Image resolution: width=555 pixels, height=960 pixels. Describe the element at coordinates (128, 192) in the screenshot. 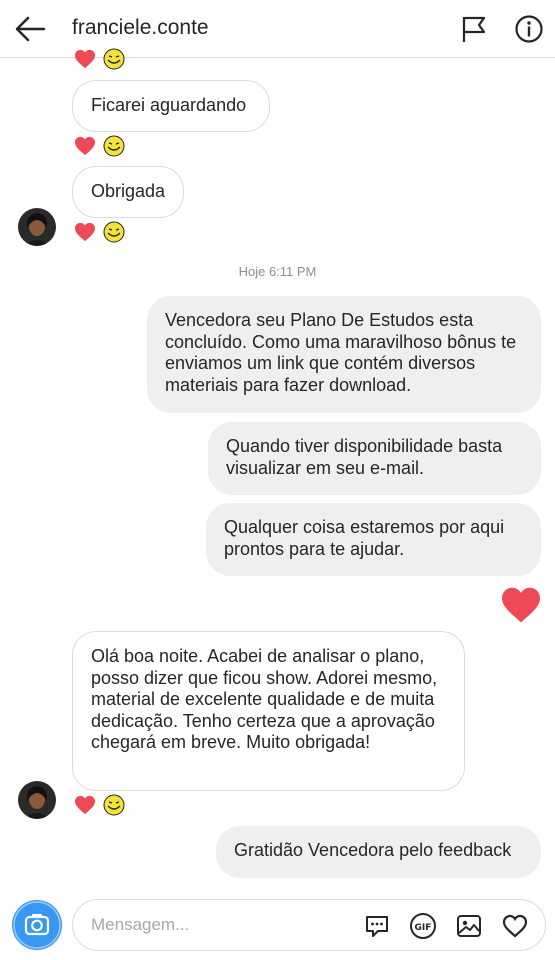

I see `incoming-message: Obrigada` at that location.